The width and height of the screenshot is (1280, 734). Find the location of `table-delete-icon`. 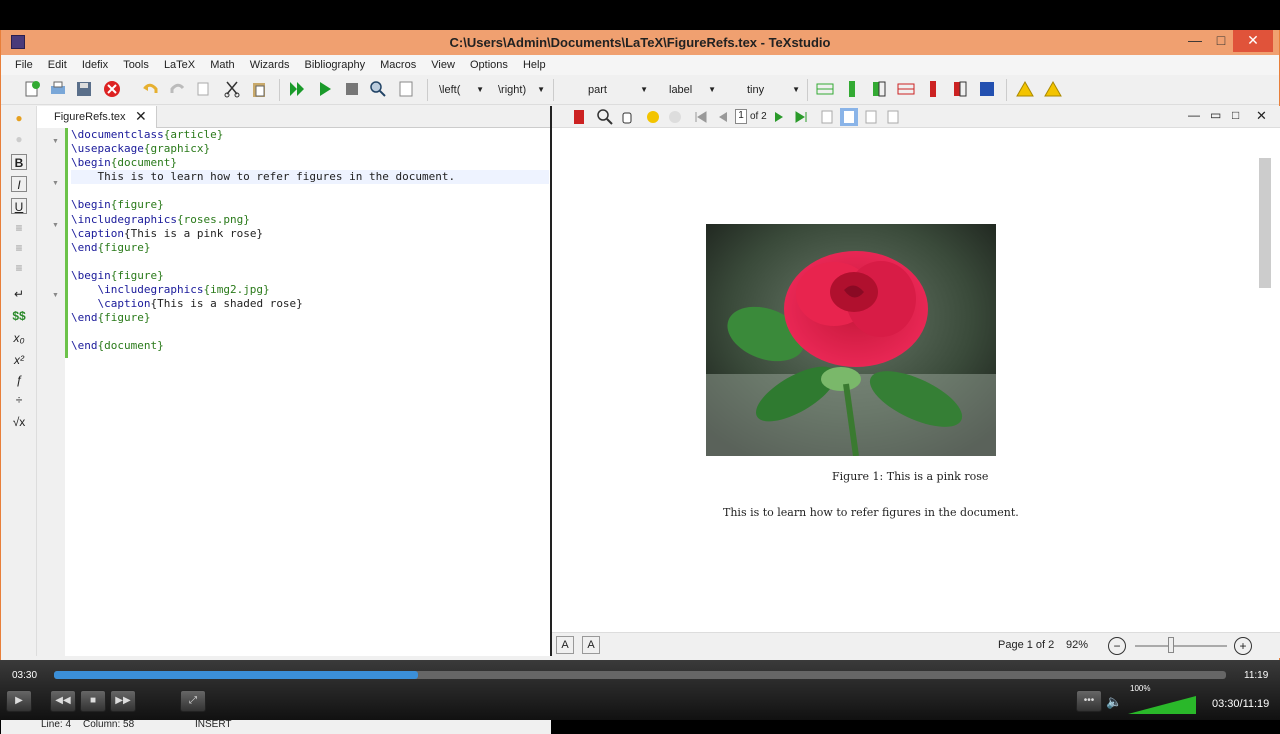

table-delete-icon is located at coordinates (960, 89).